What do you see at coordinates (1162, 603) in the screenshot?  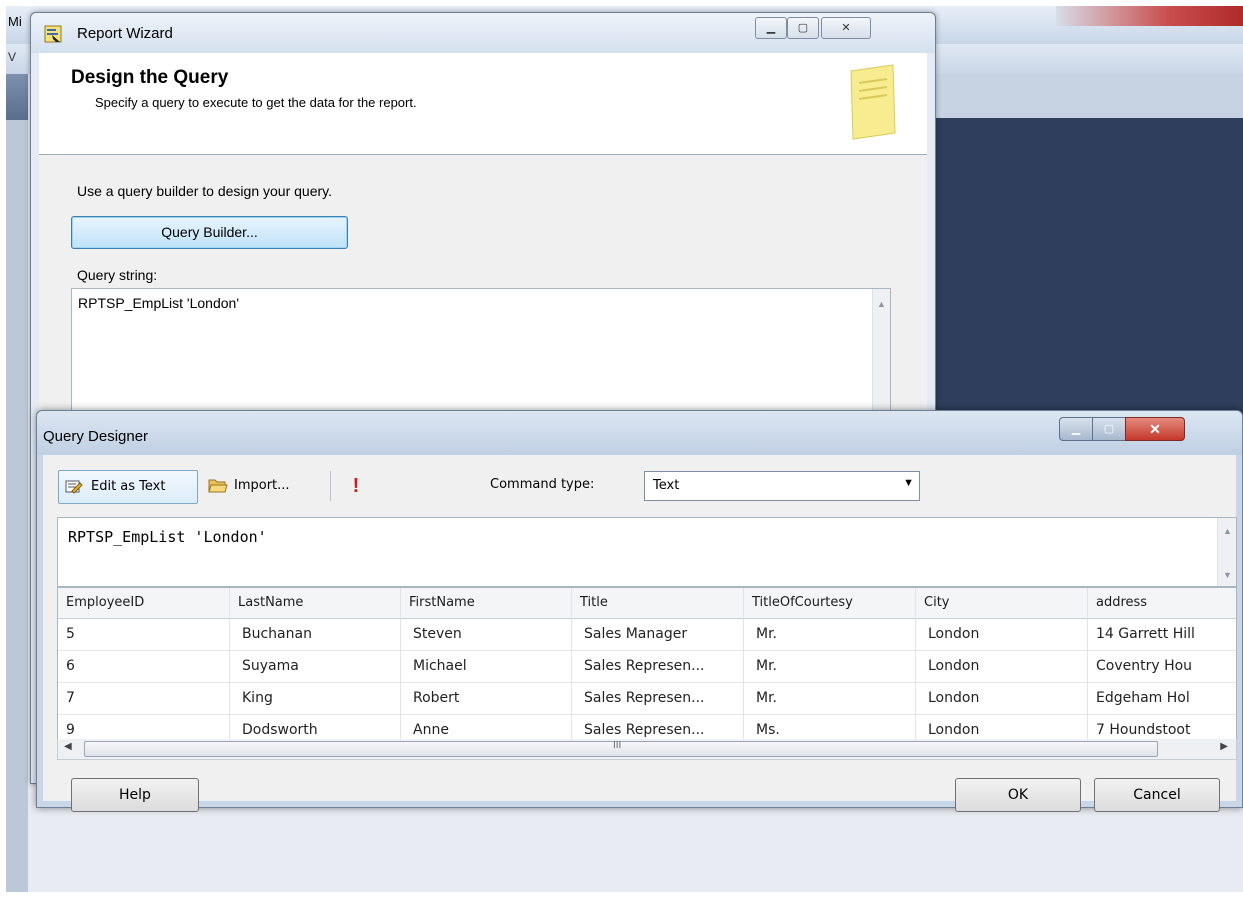 I see `column-header: address` at bounding box center [1162, 603].